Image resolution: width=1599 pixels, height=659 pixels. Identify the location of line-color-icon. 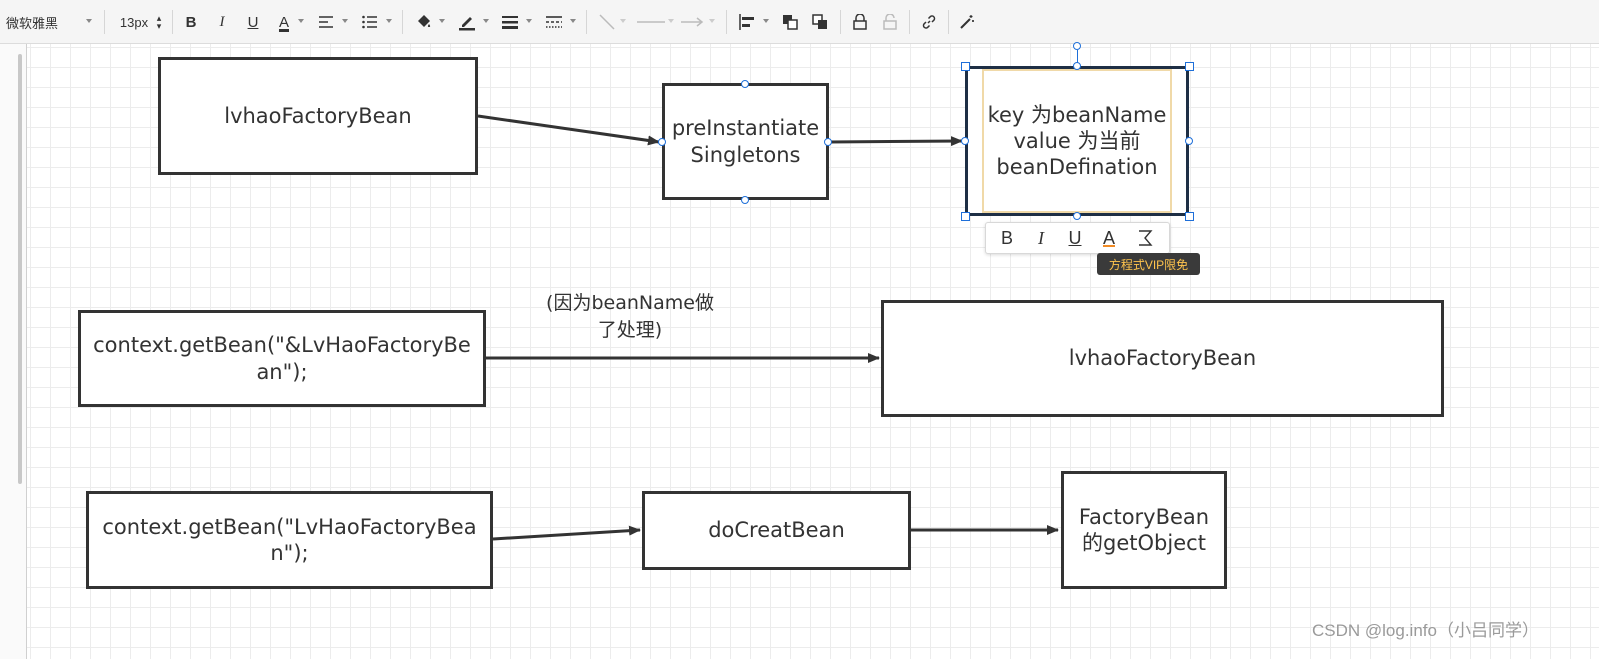
(467, 22).